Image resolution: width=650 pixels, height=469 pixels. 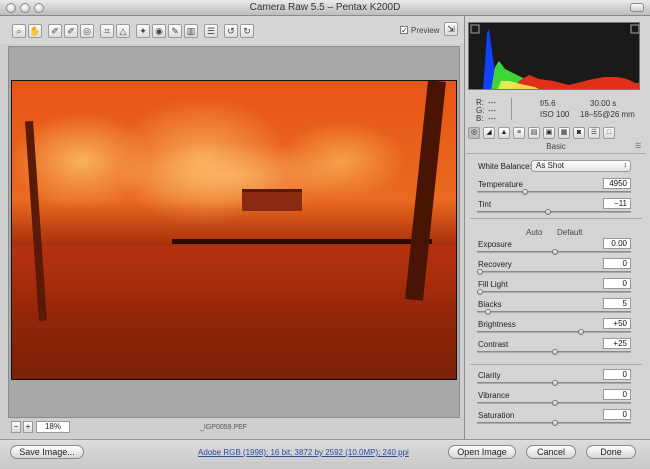 What do you see at coordinates (500, 184) in the screenshot?
I see `temperature-label: Temperature` at bounding box center [500, 184].